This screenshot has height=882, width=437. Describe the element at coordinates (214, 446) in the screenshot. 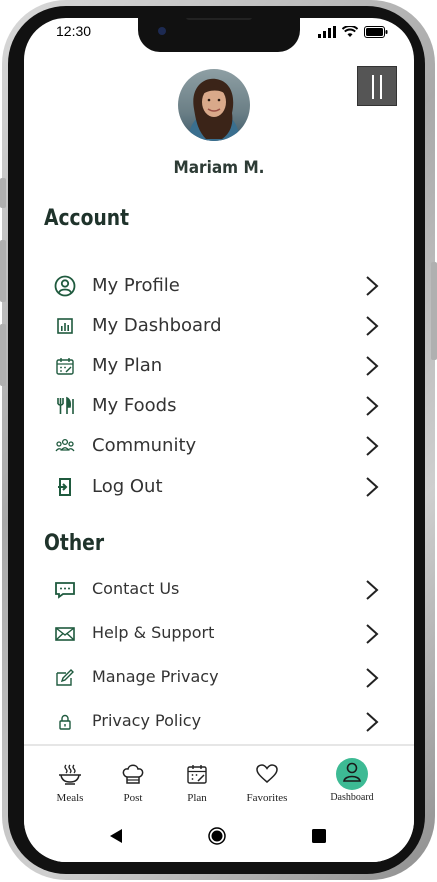

I see `menu-item-community: Community` at that location.